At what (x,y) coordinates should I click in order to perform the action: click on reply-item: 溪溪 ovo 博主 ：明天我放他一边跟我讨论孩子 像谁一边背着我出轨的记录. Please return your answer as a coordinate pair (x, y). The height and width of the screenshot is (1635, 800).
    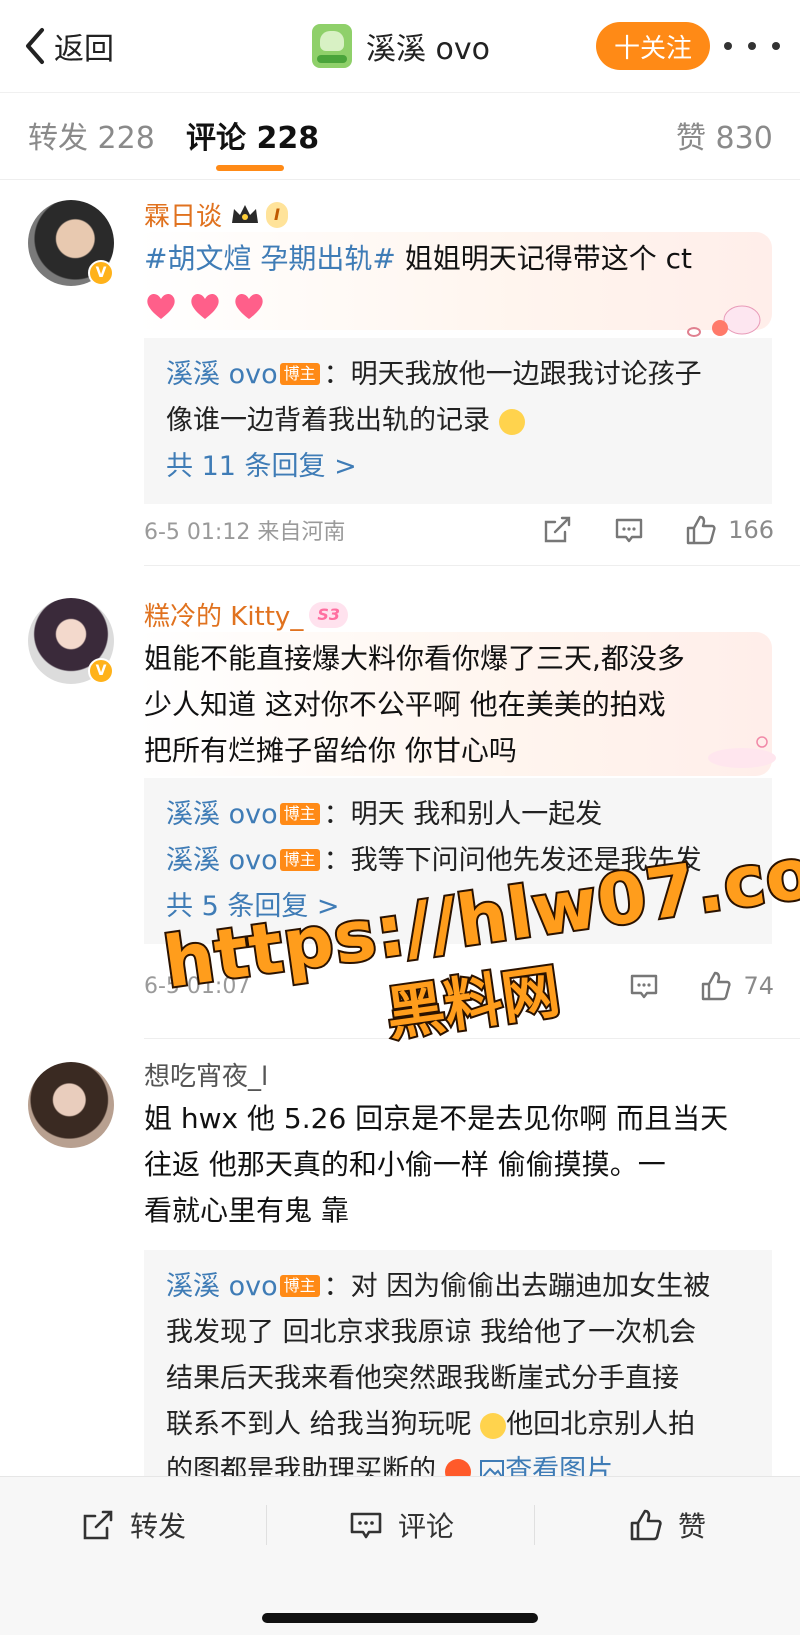
    Looking at the image, I should click on (458, 398).